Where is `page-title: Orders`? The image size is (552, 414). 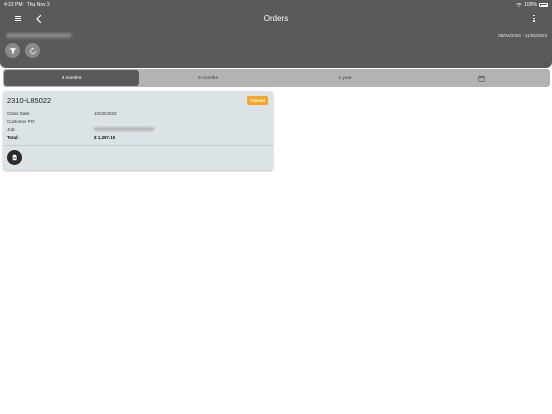
page-title: Orders is located at coordinates (276, 18).